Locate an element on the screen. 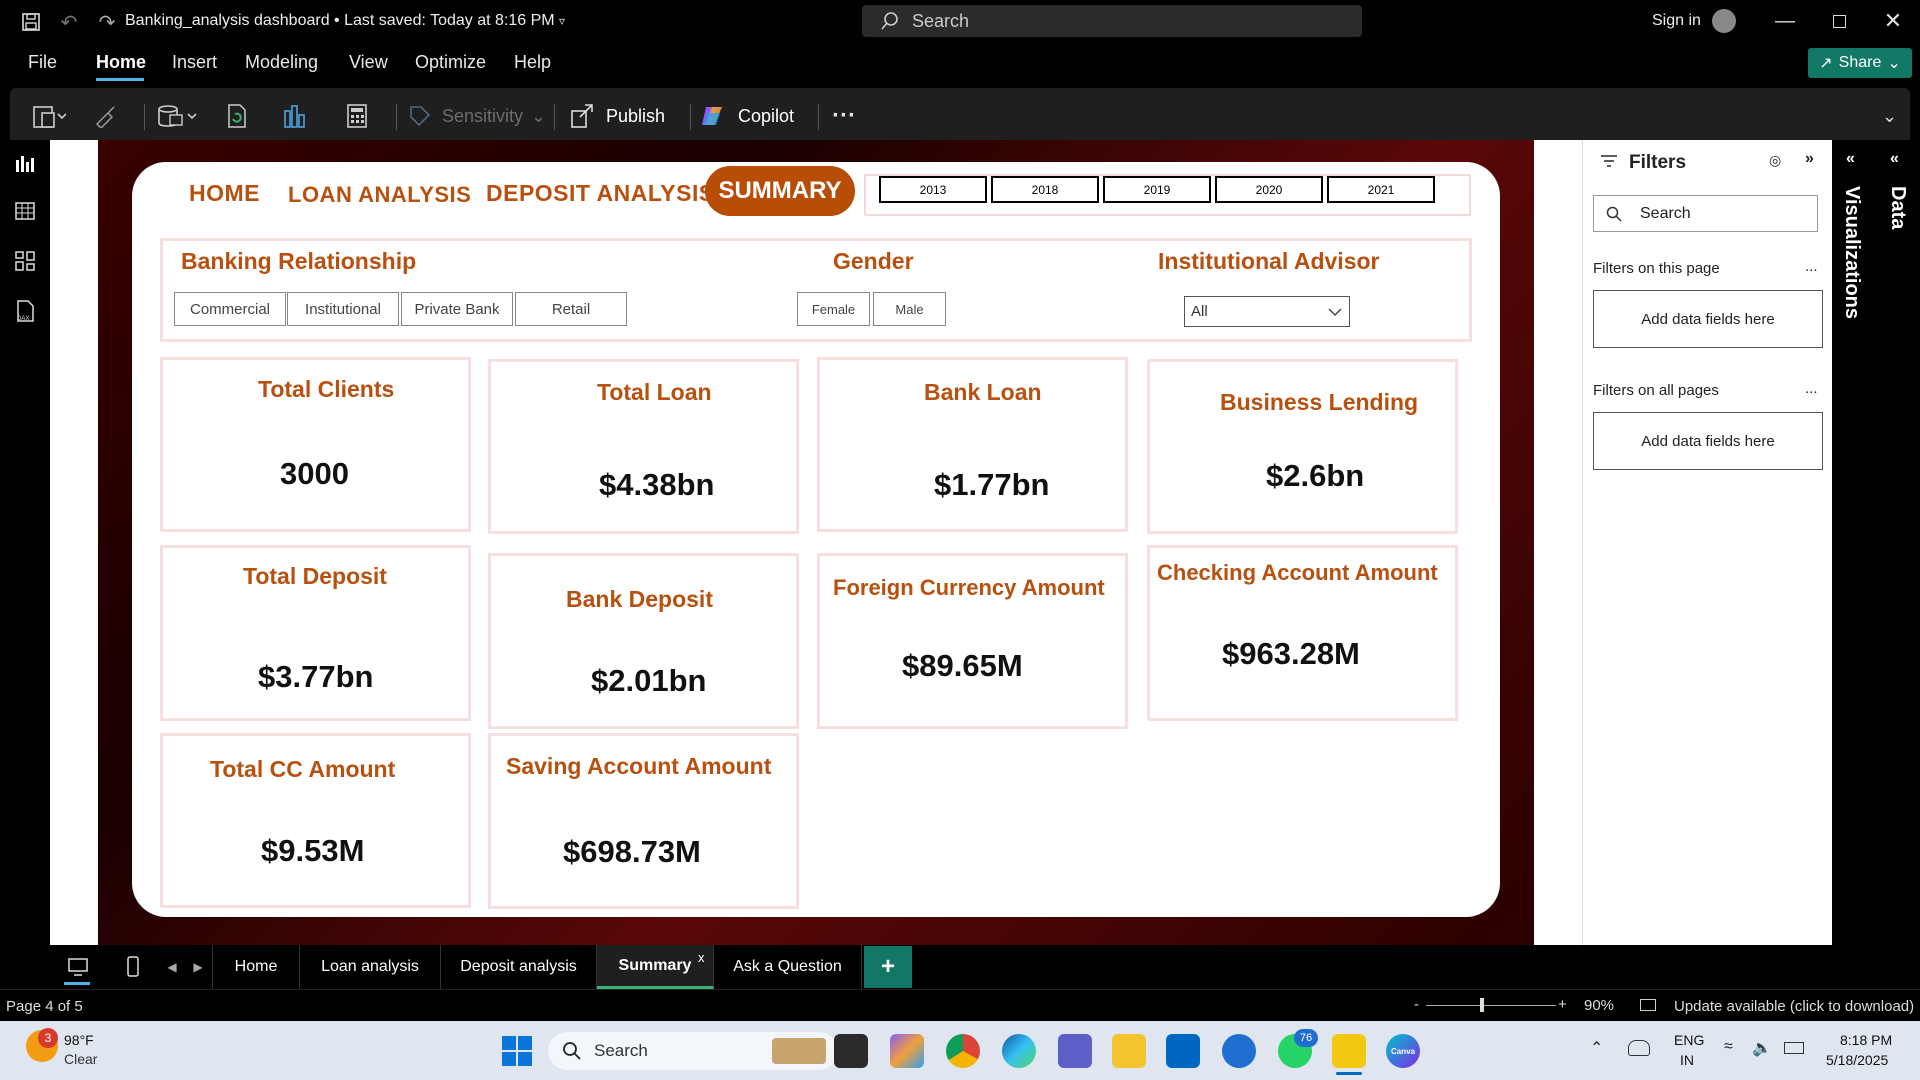 The height and width of the screenshot is (1080, 1920). teams-icon is located at coordinates (1075, 1051).